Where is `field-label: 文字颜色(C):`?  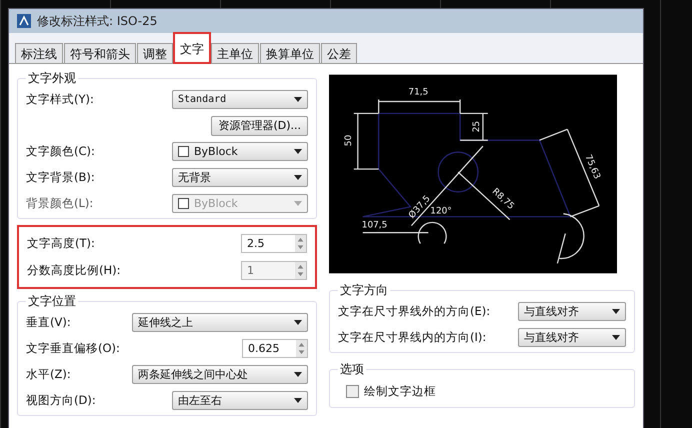
field-label: 文字颜色(C): is located at coordinates (60, 151).